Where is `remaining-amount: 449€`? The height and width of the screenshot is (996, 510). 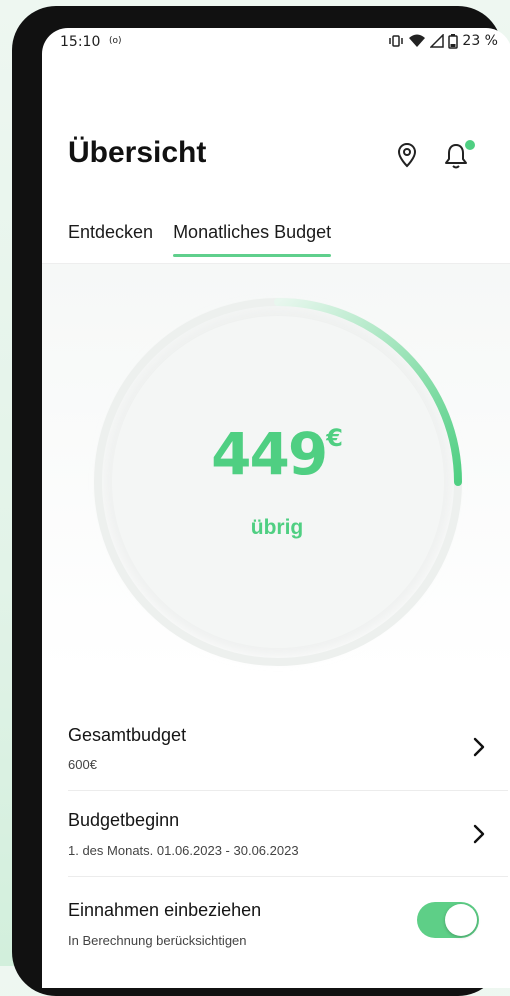
remaining-amount: 449€ is located at coordinates (276, 454).